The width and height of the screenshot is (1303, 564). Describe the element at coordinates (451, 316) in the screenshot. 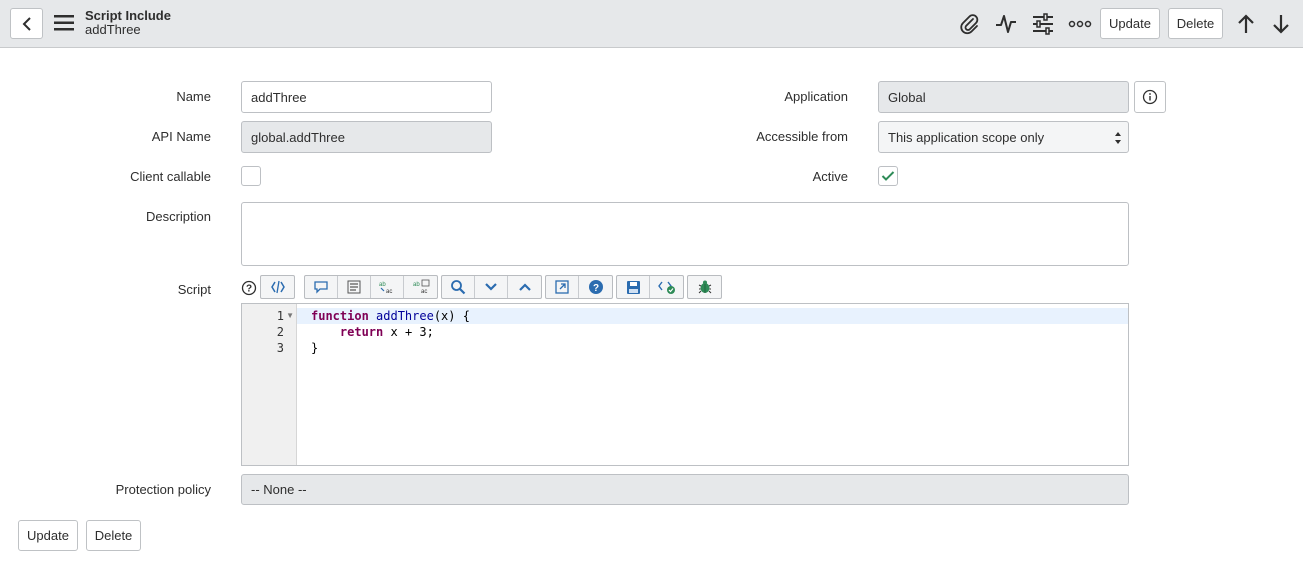

I see `code-text: (x) {` at that location.